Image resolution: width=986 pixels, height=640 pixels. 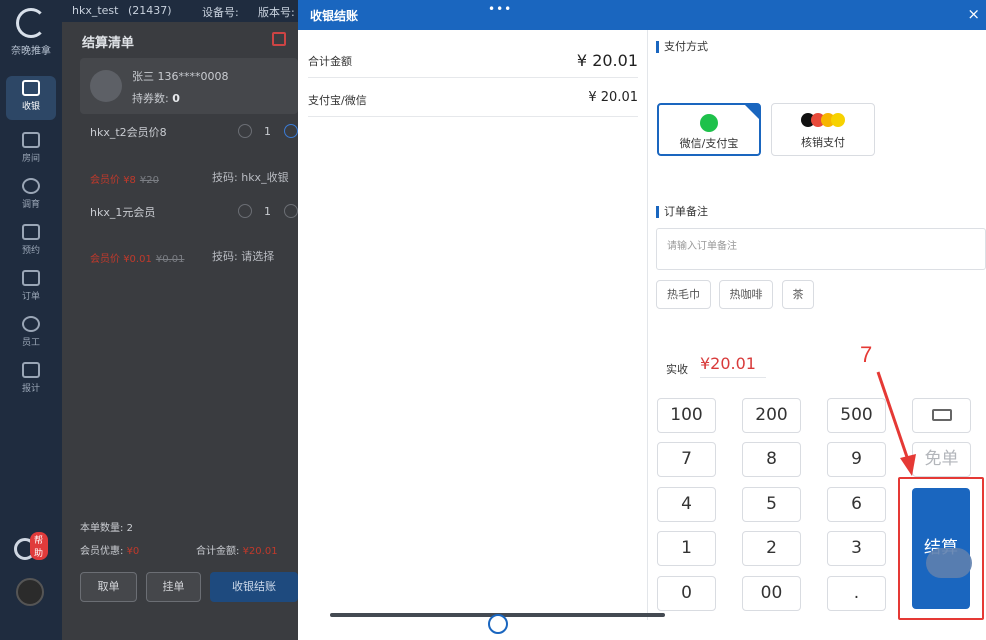 I want to click on backspace-icon, so click(x=941, y=415).